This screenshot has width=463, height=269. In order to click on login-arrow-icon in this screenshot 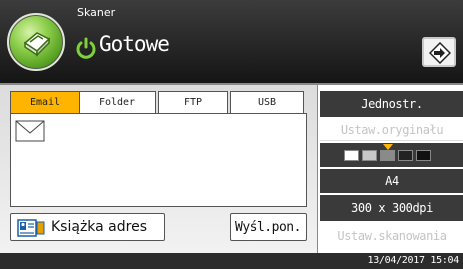, I will do `click(440, 53)`.